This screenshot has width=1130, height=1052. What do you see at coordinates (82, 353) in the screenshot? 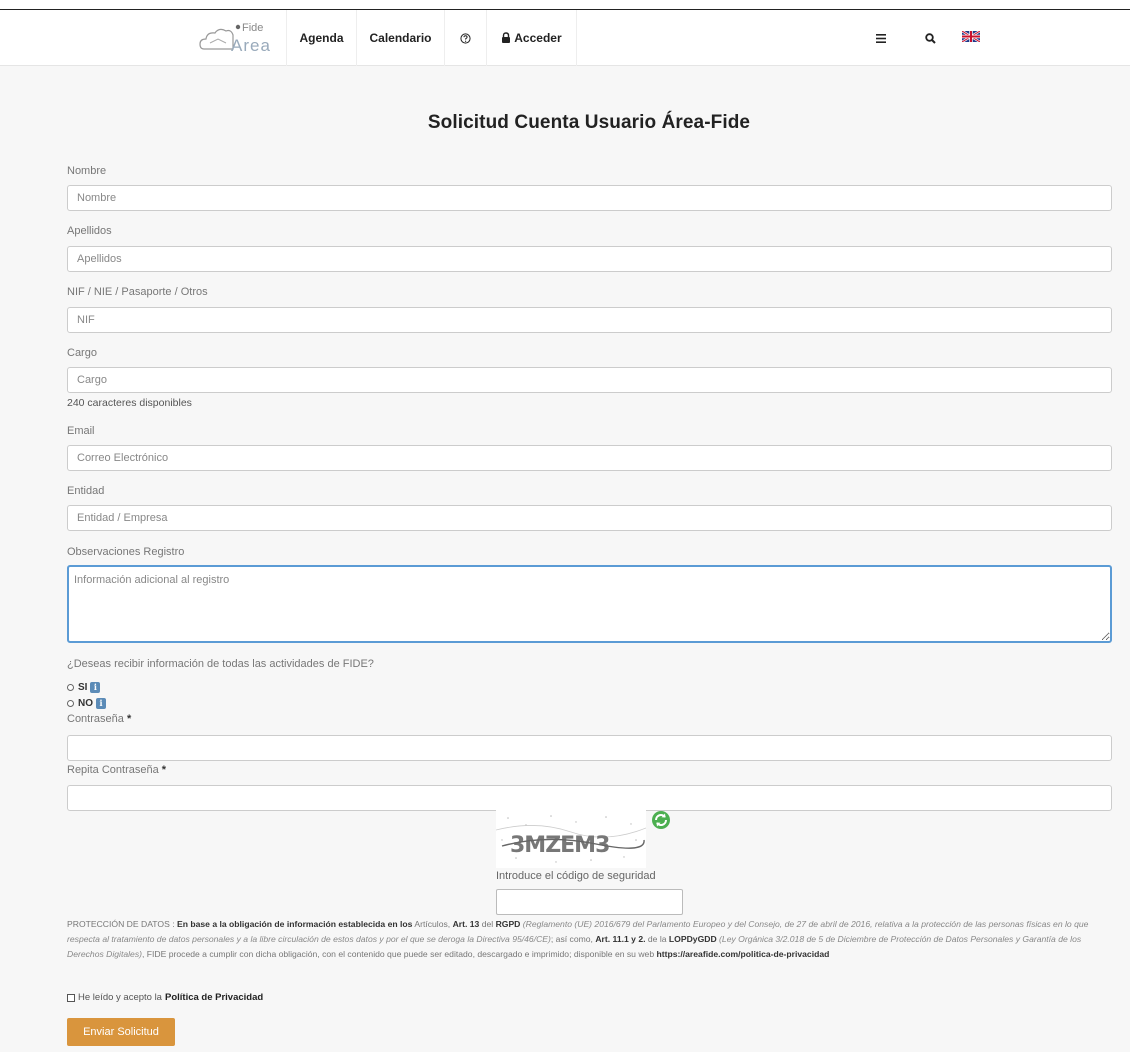
I see `cargo-label: Cargo` at bounding box center [82, 353].